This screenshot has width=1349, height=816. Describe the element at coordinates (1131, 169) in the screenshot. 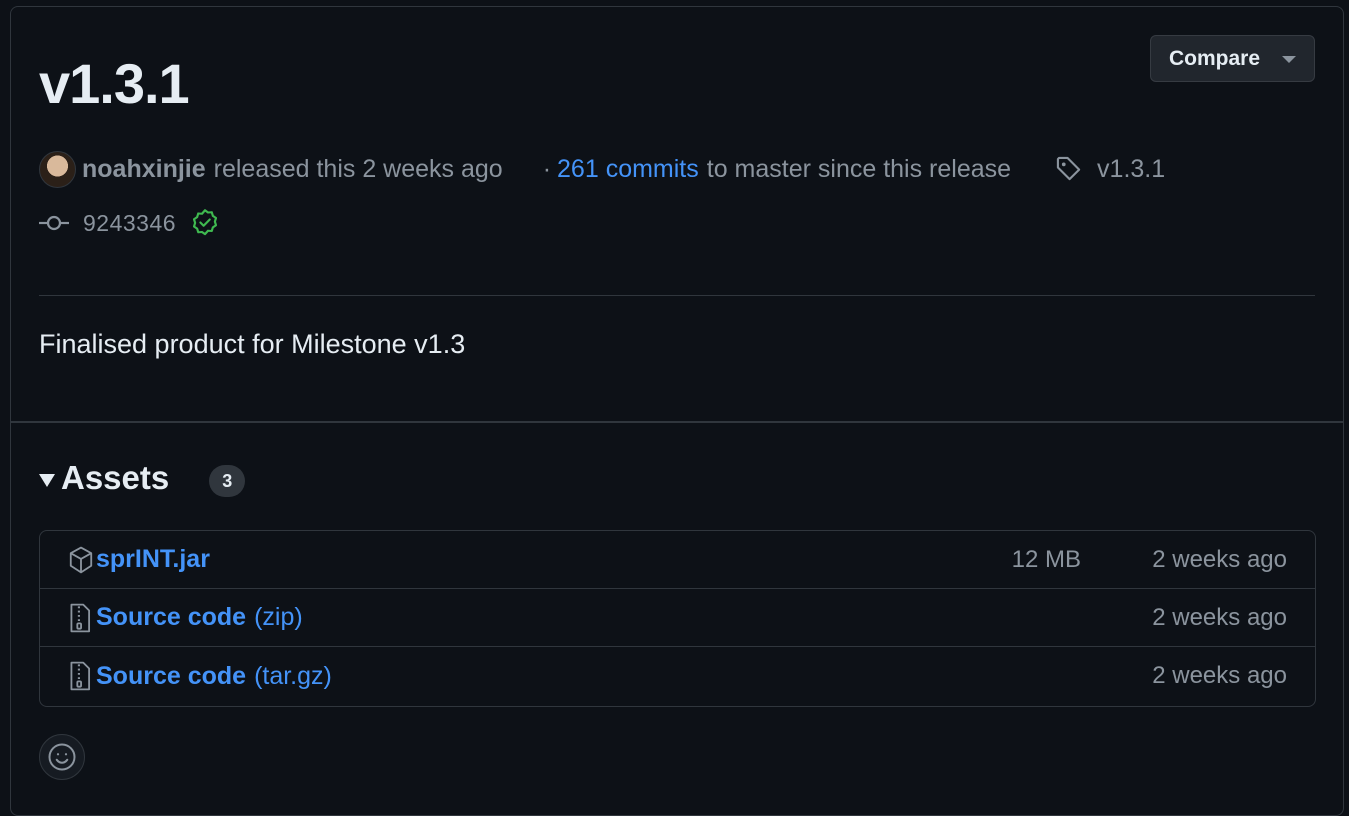

I see `tag-link: v1.3.1` at that location.